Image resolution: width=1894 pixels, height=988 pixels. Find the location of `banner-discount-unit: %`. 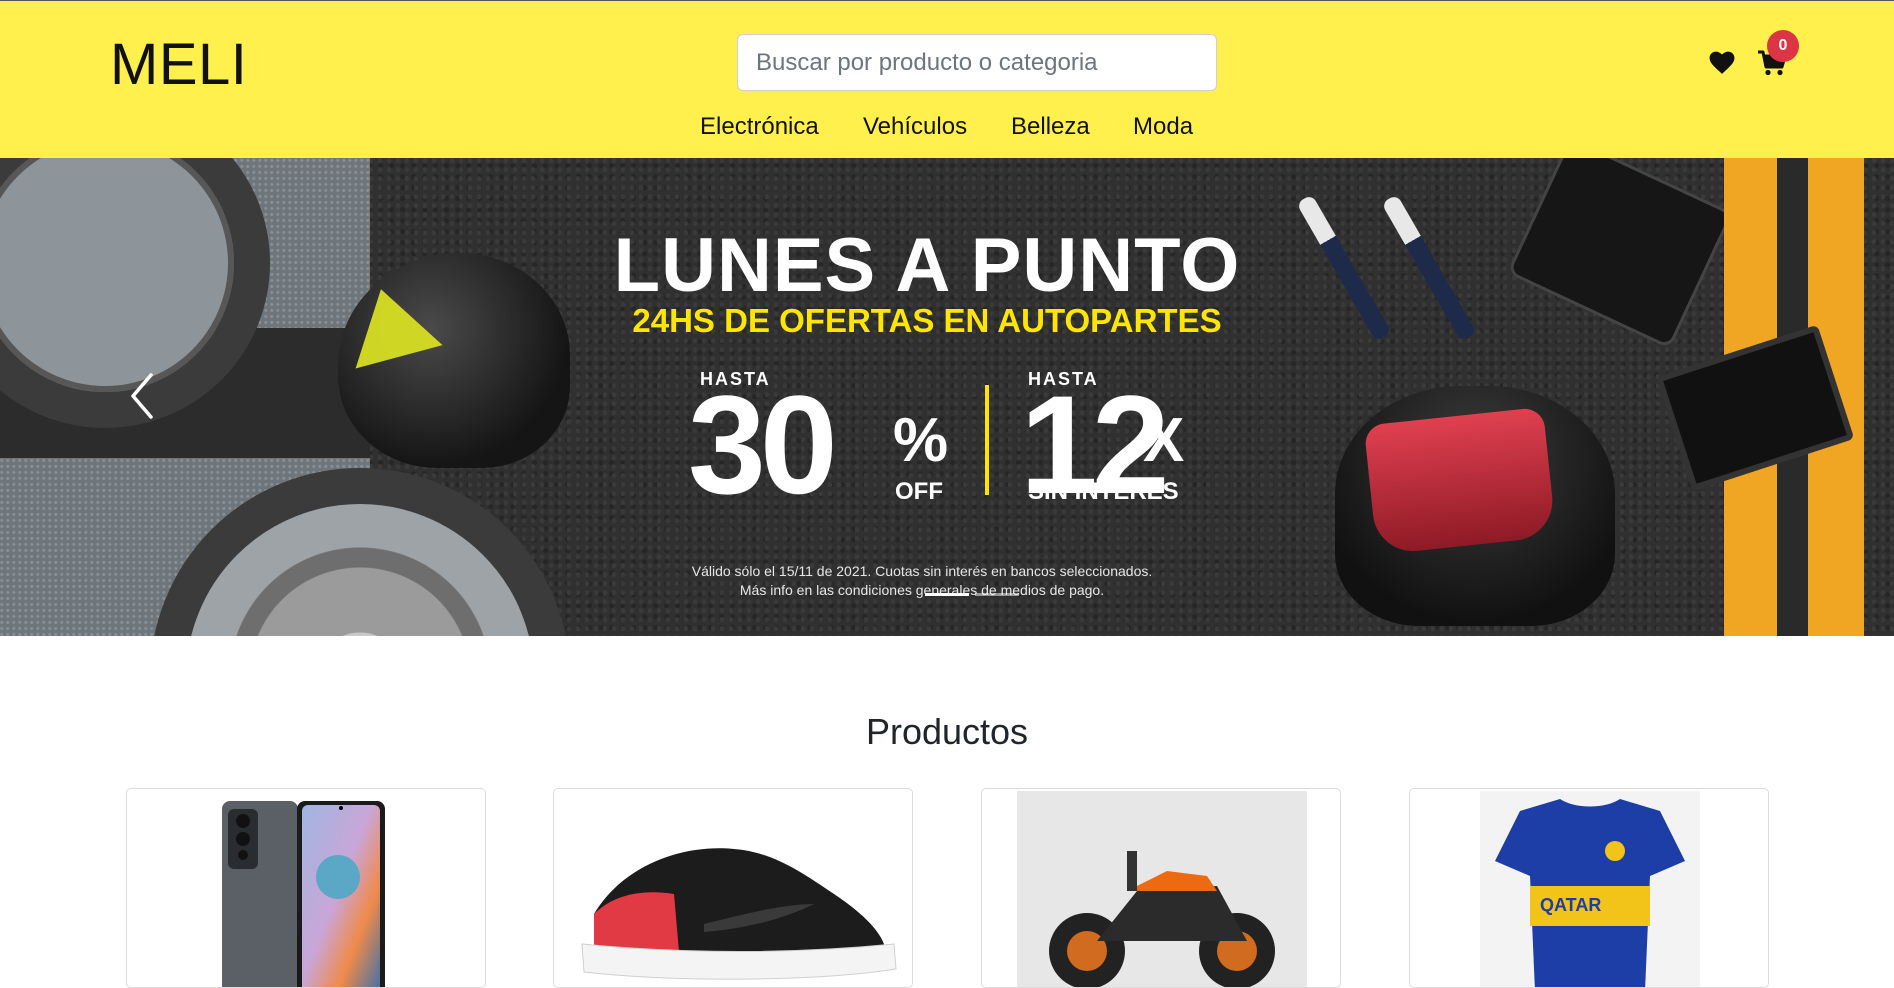

banner-discount-unit: % is located at coordinates (921, 440).